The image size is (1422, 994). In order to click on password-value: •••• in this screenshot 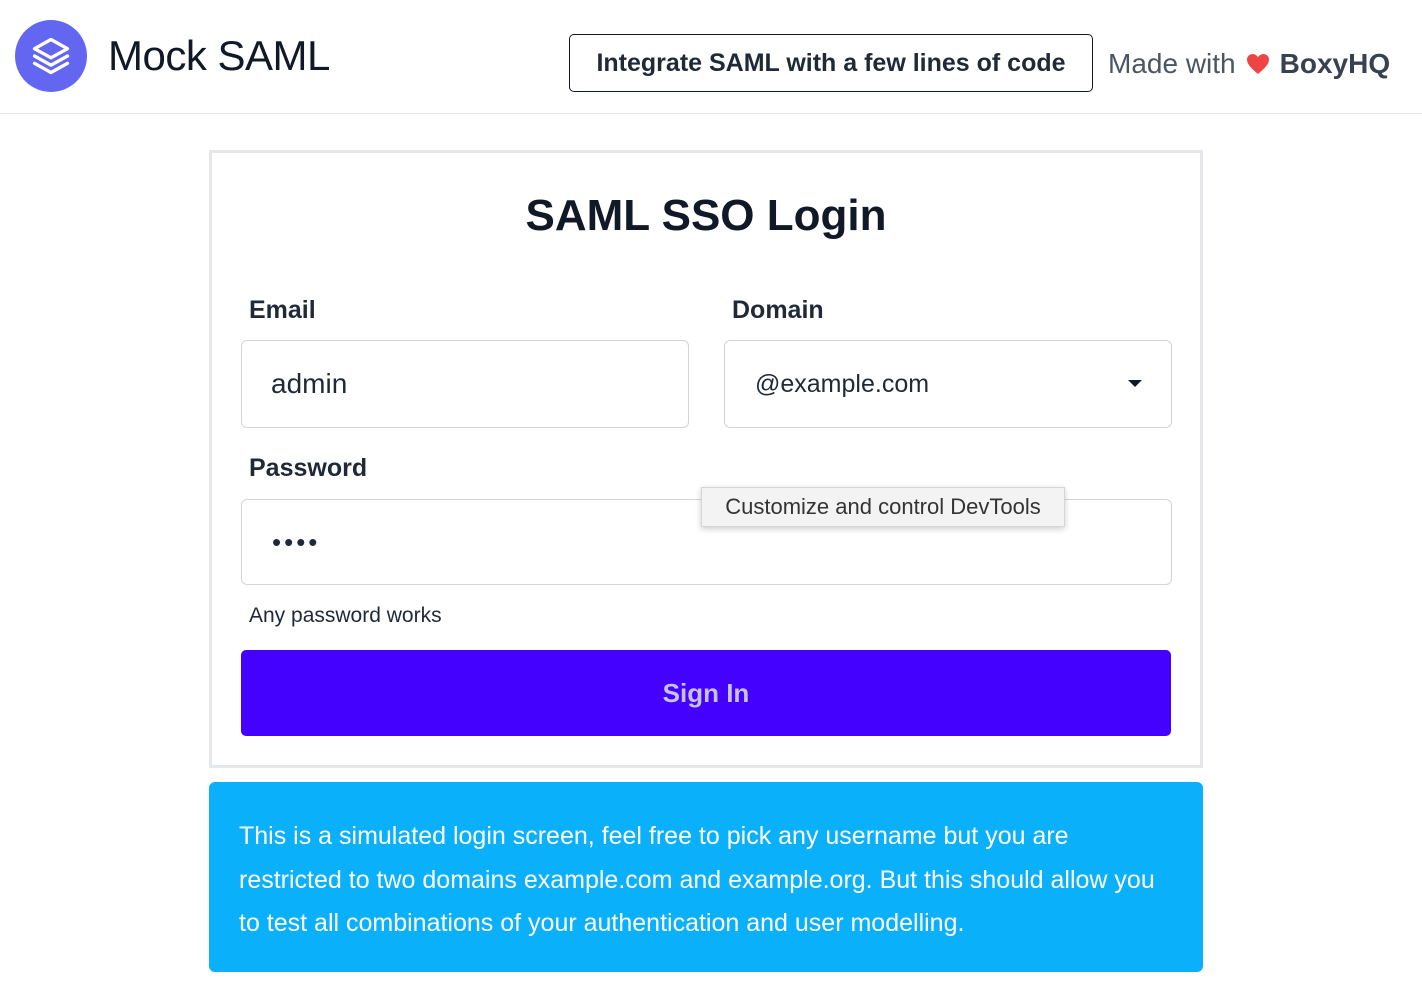, I will do `click(296, 541)`.